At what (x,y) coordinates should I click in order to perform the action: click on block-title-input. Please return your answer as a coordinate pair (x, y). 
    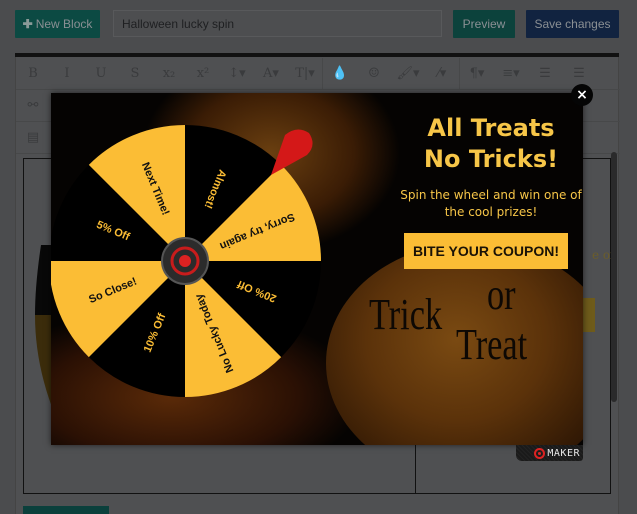
    Looking at the image, I should click on (277, 23).